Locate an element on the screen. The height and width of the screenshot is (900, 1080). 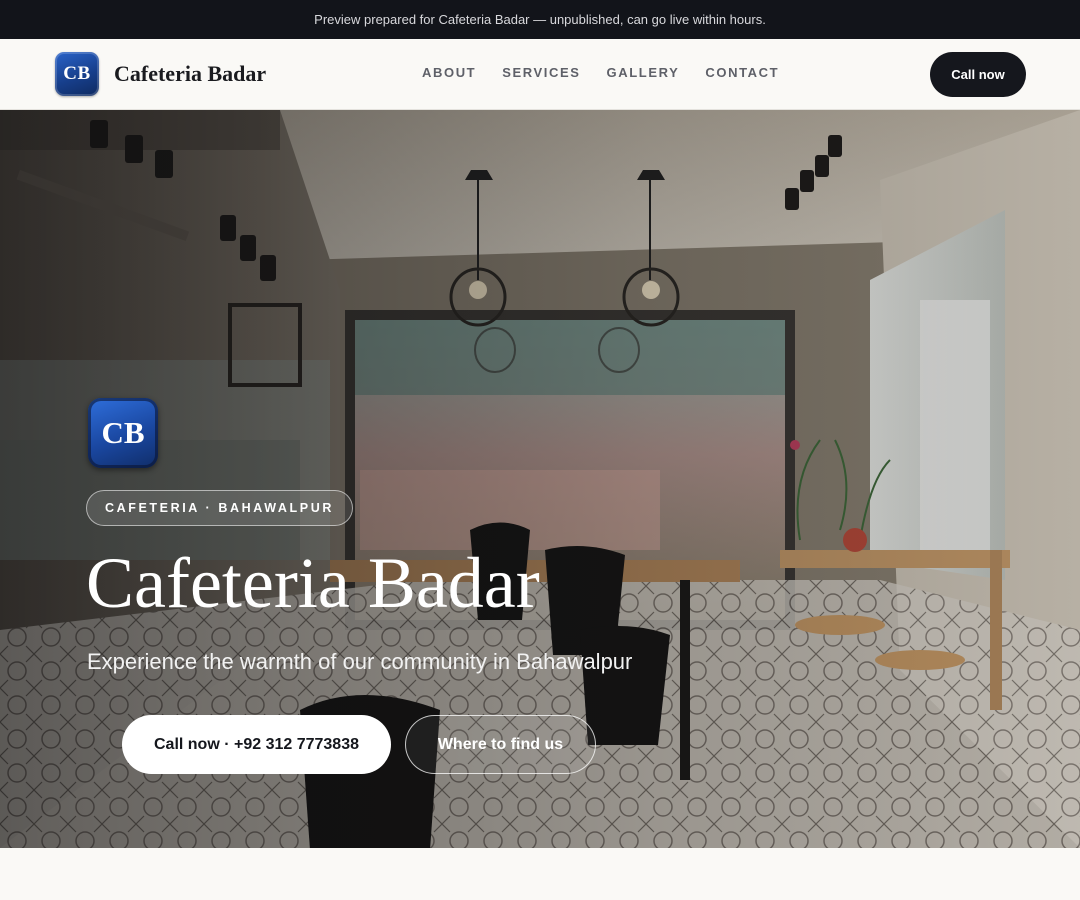
hero-logo-icon: CB is located at coordinates (123, 433).